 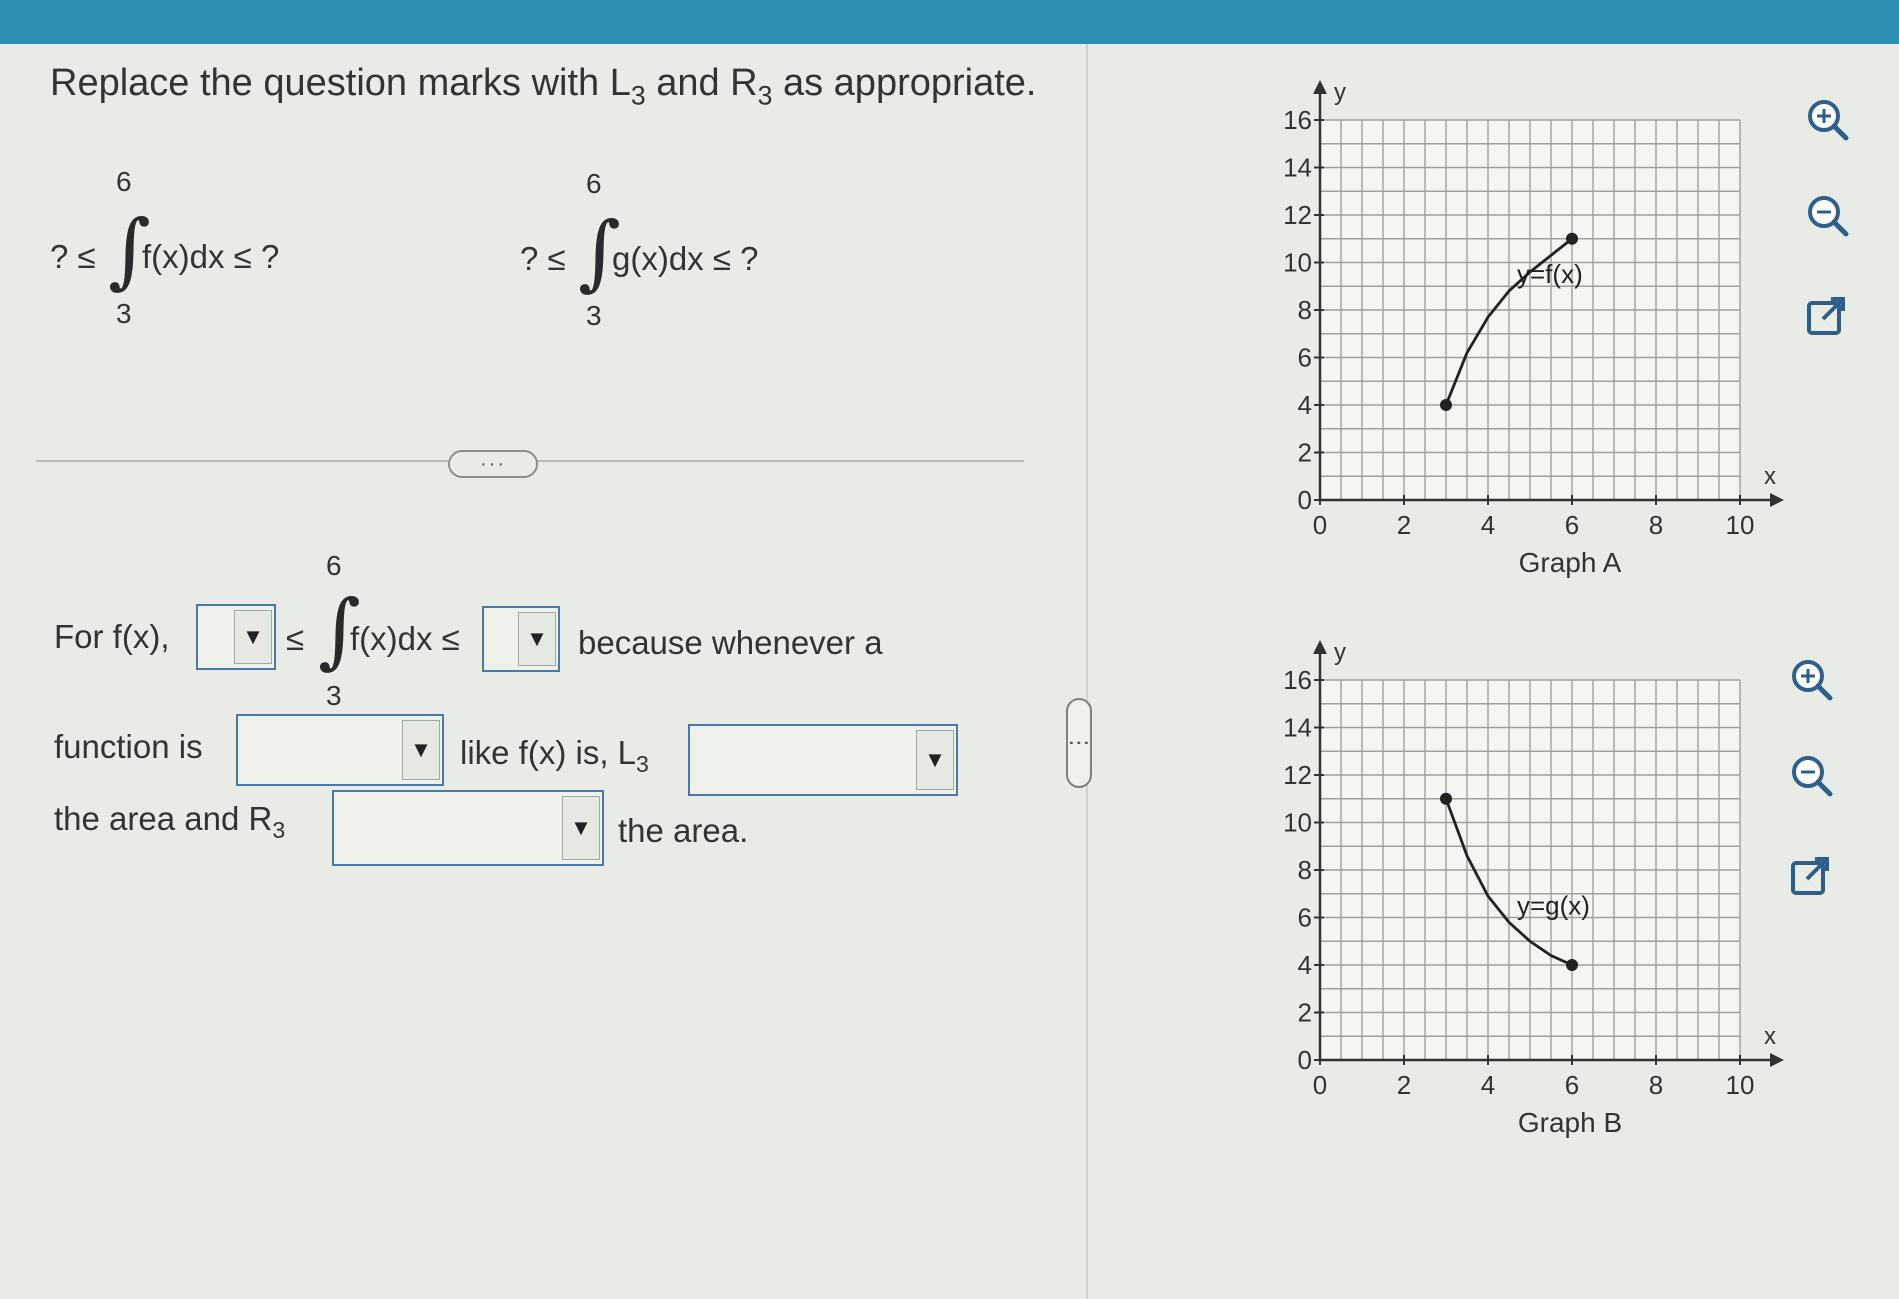 I want to click on graph-b: 0 2 4 6 8 10 0 2 4 6 8 10 12 14 16 x y y=g(x) Graph B, so click(x=1520, y=900).